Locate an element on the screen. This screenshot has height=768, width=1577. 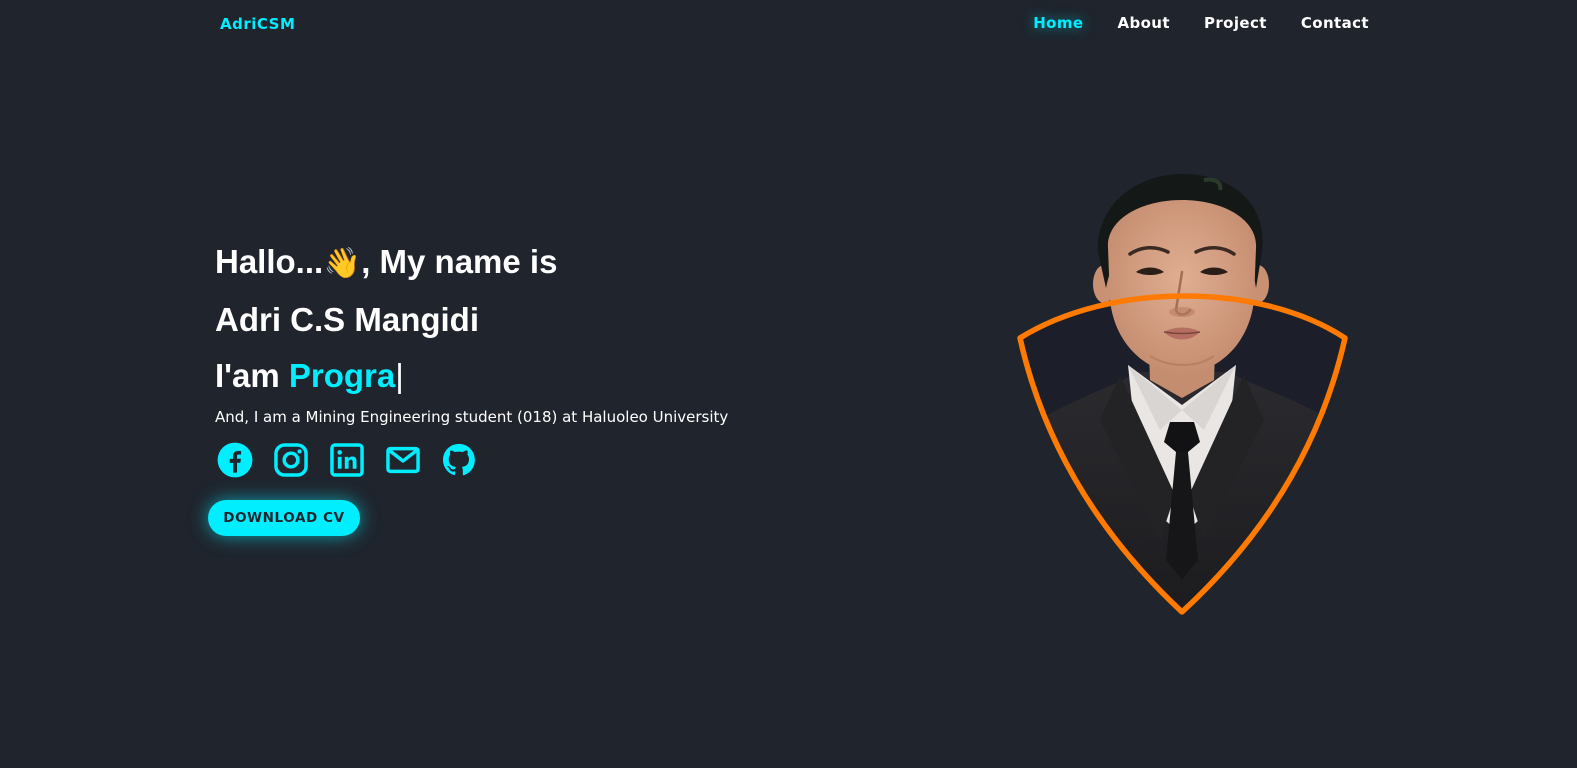
greeting-heading: Hallo...👋, My name is is located at coordinates (471, 263).